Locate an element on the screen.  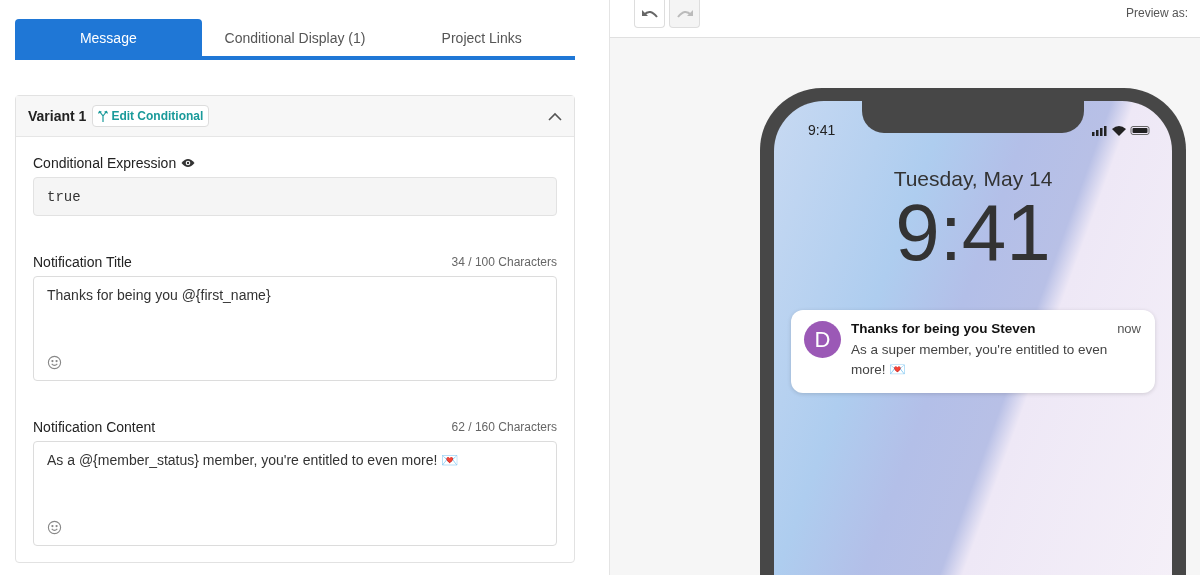
text-area: As a @{member_status} member, you're entitled to even more! 💌 is located at coordinates (295, 493).